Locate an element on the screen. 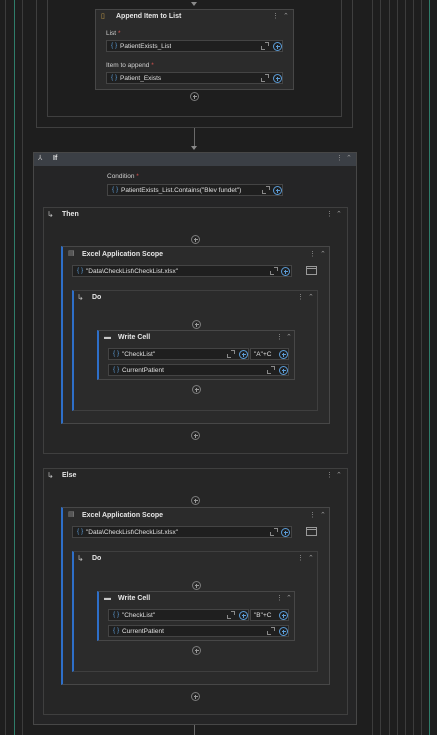  scope-title: Excel Application Scope is located at coordinates (123, 254).